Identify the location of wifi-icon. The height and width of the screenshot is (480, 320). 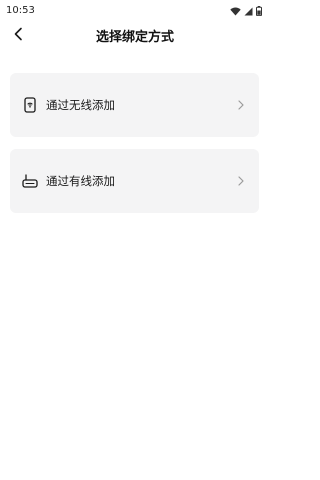
(235, 10).